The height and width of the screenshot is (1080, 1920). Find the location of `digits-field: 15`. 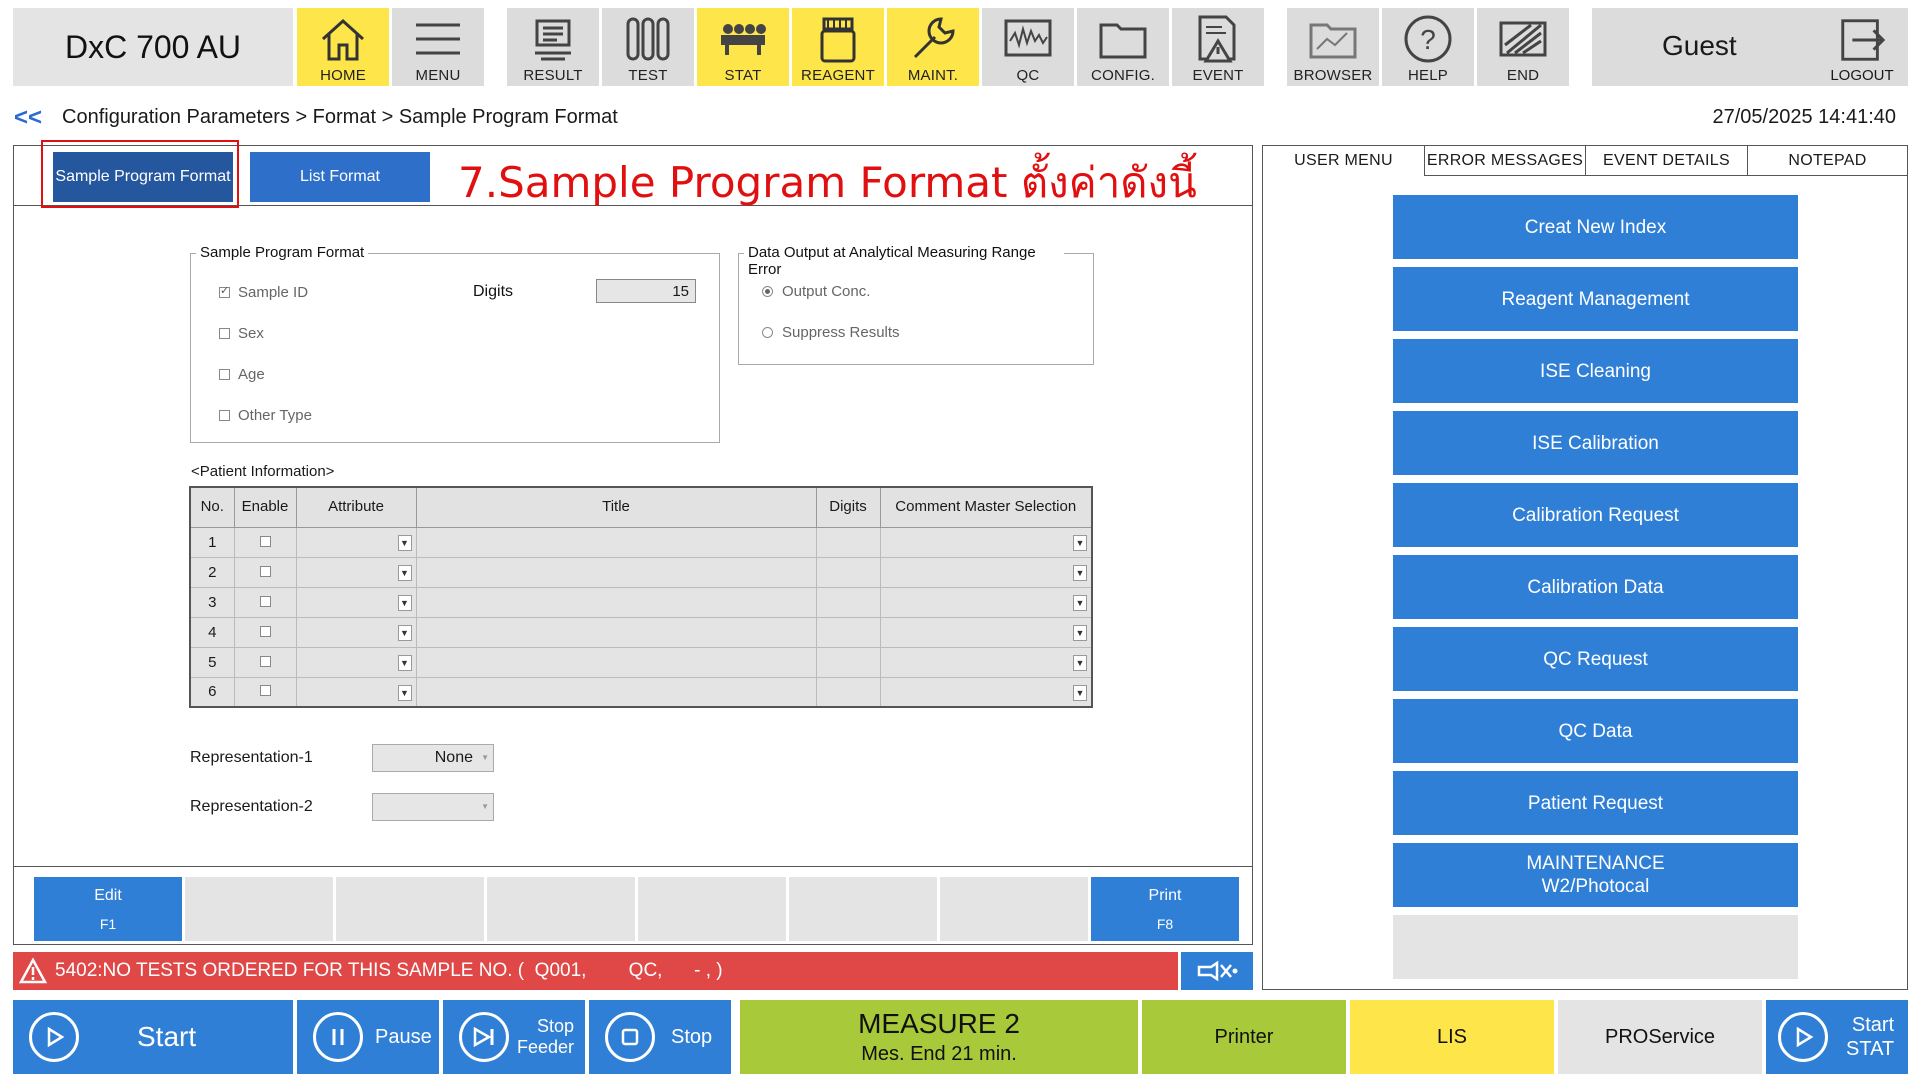

digits-field: 15 is located at coordinates (646, 291).